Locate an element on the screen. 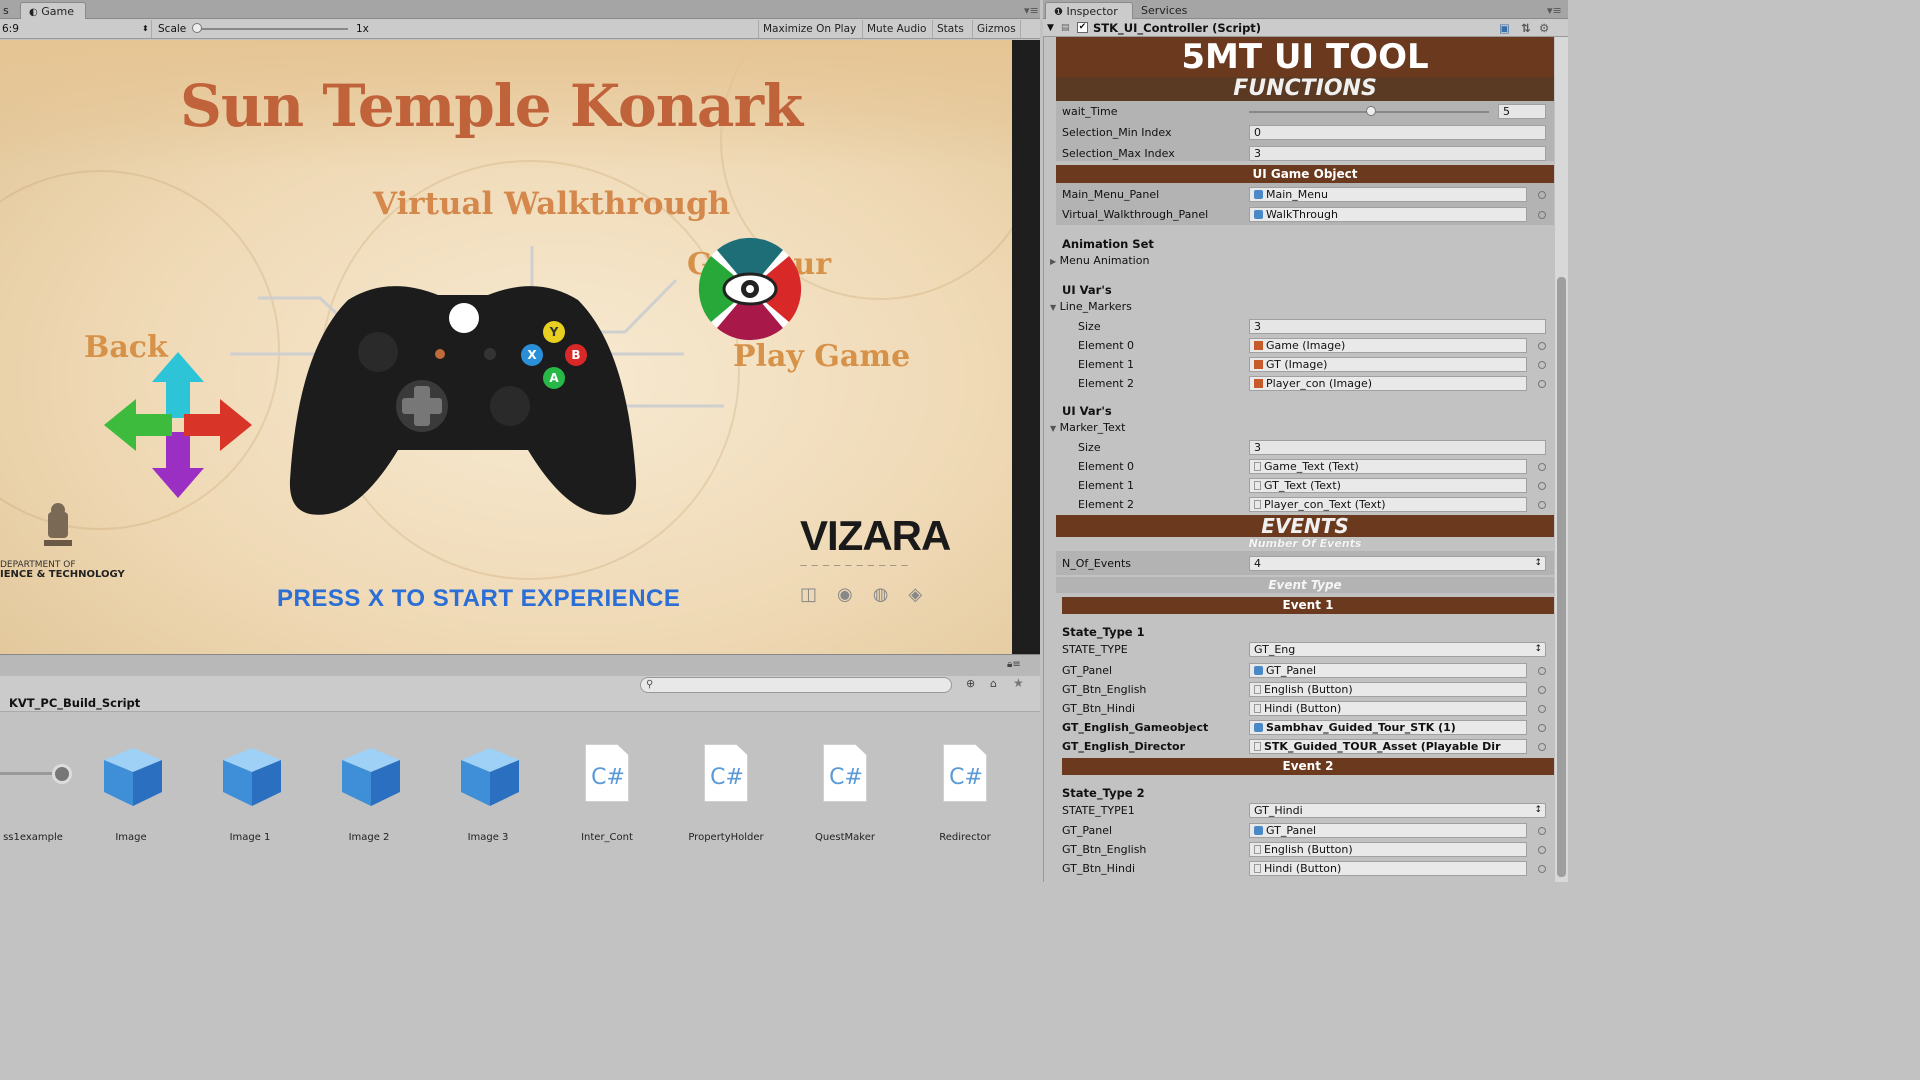 This screenshot has width=1920, height=1080. zoom-slider is located at coordinates (30, 773).